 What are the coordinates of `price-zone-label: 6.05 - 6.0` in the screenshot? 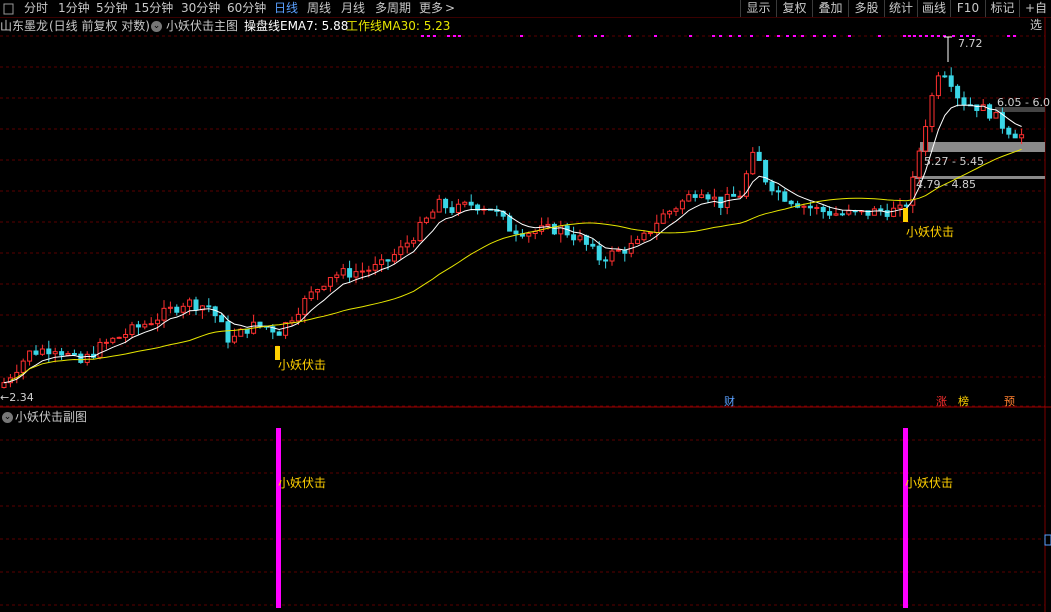 It's located at (1023, 102).